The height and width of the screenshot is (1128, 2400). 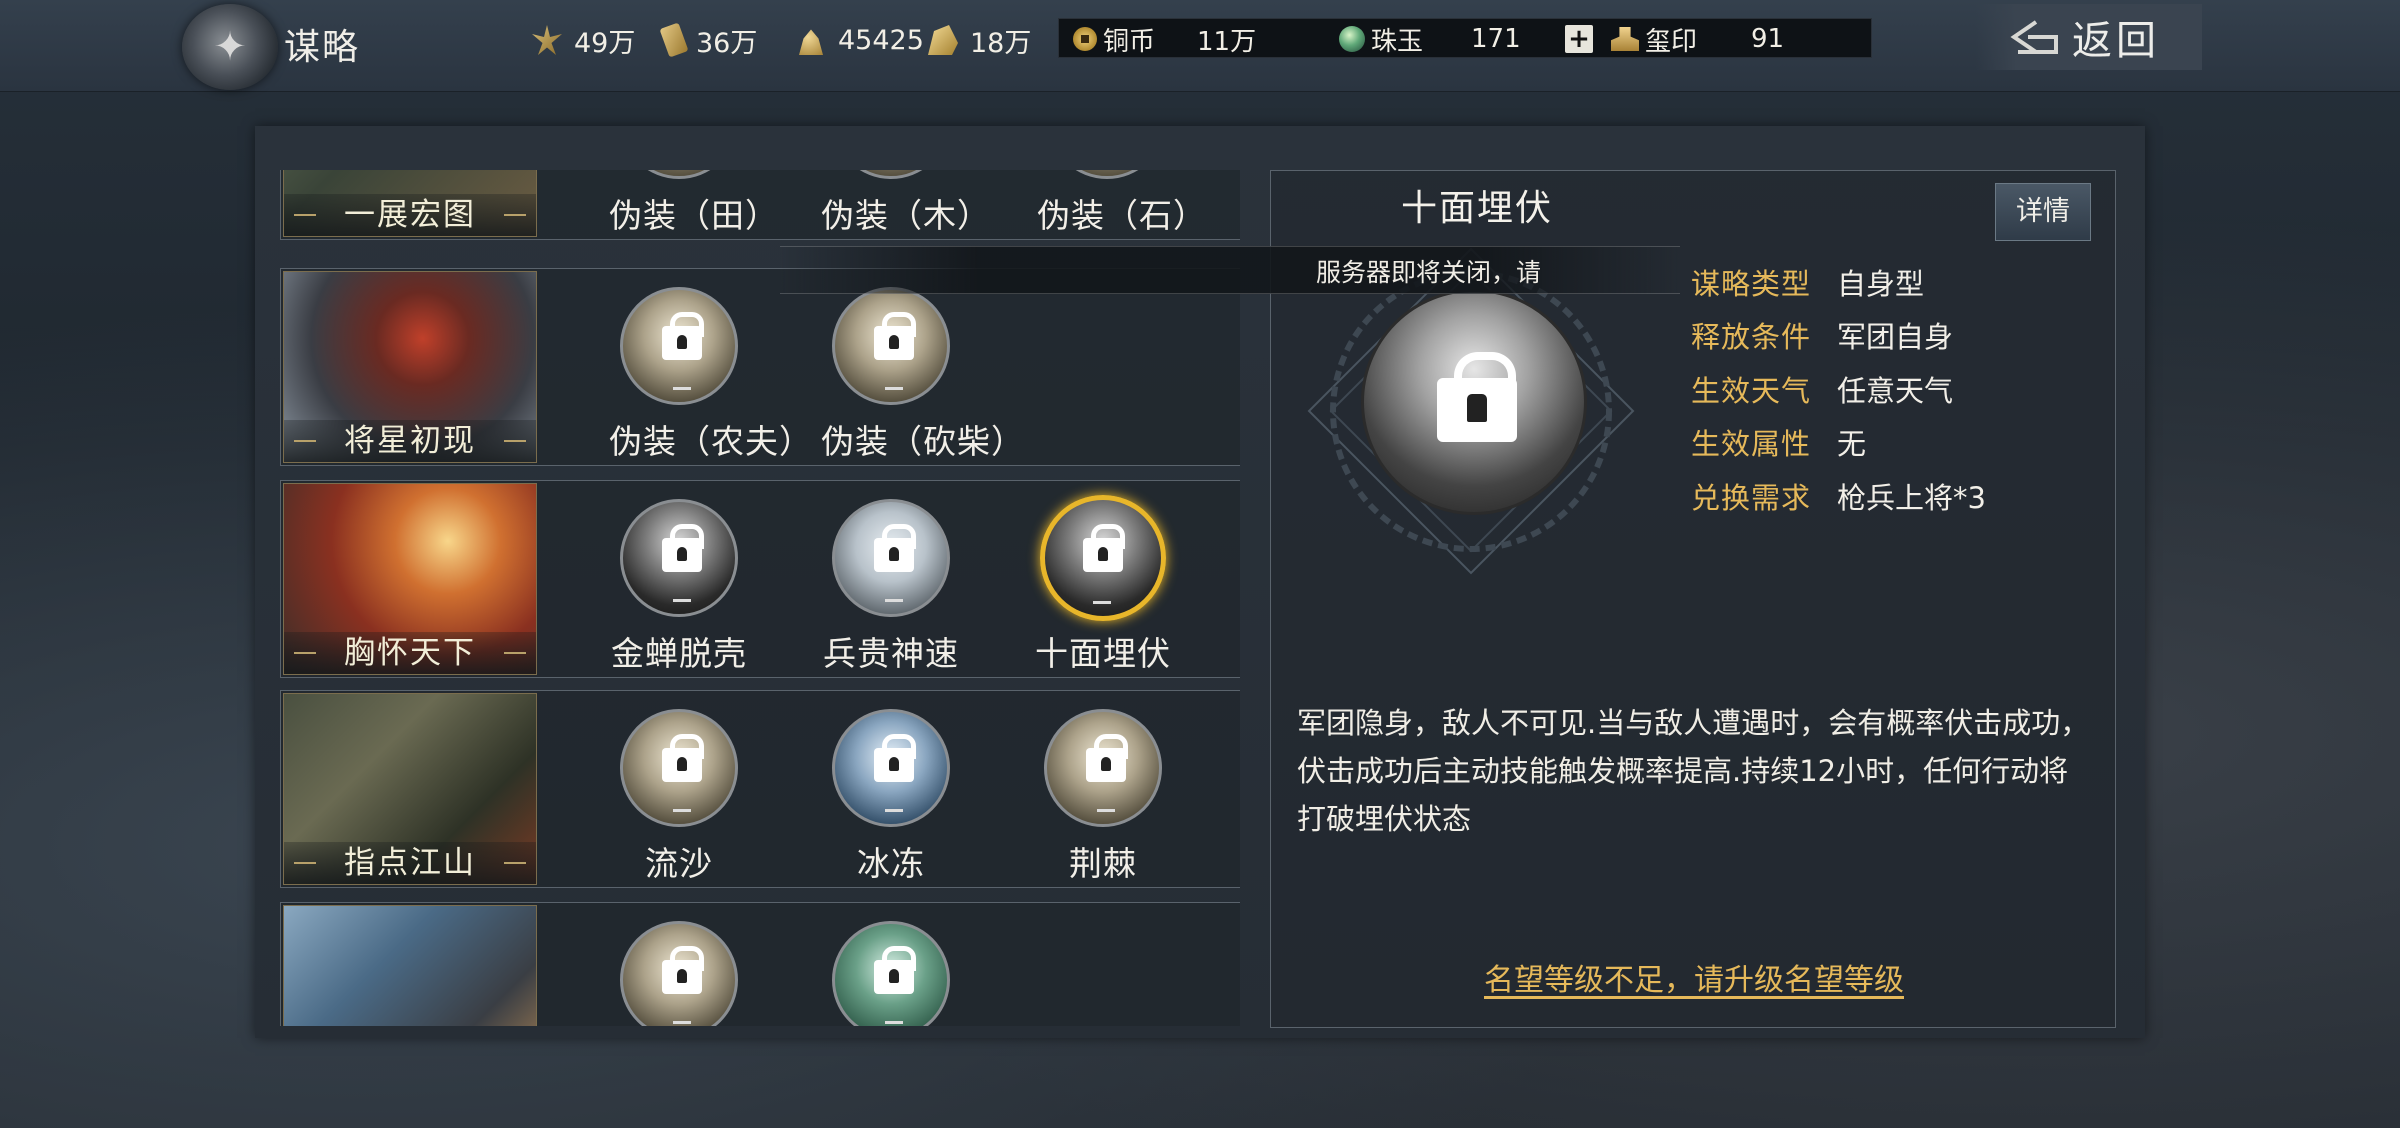 What do you see at coordinates (1477, 208) in the screenshot?
I see `detail-title: 十面埋伏` at bounding box center [1477, 208].